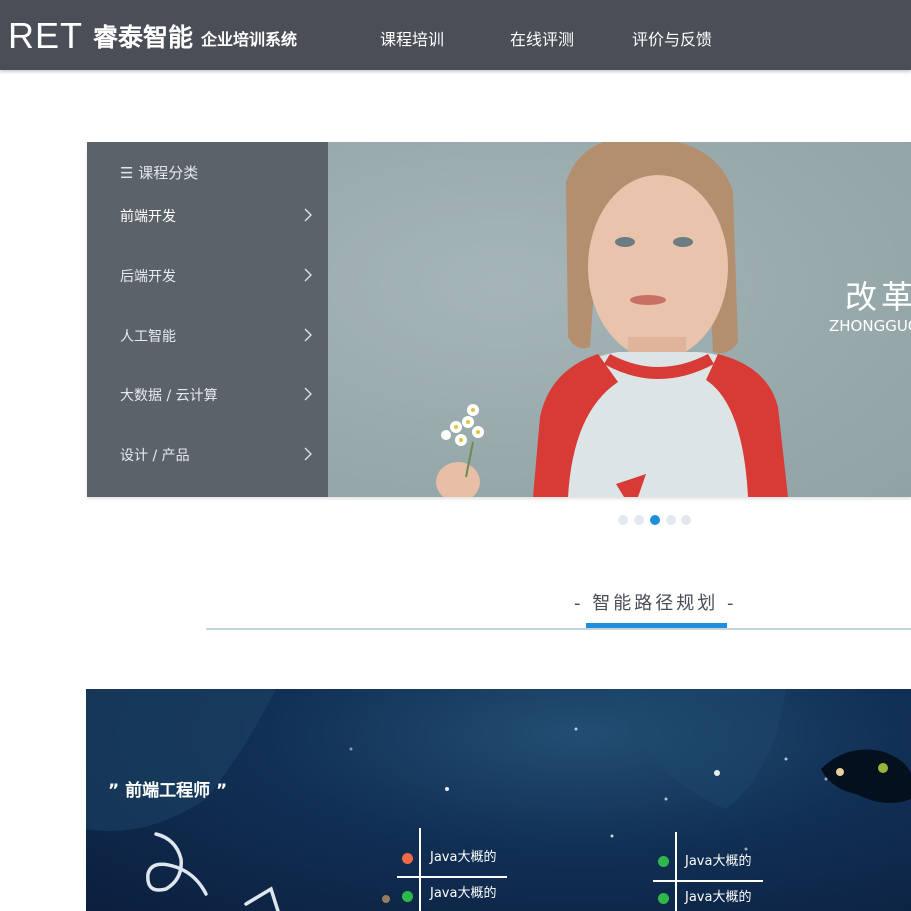  I want to click on top-header: RET 睿泰智能 企业培训系统 课程培训 在线评测 评价与反馈, so click(455, 35).